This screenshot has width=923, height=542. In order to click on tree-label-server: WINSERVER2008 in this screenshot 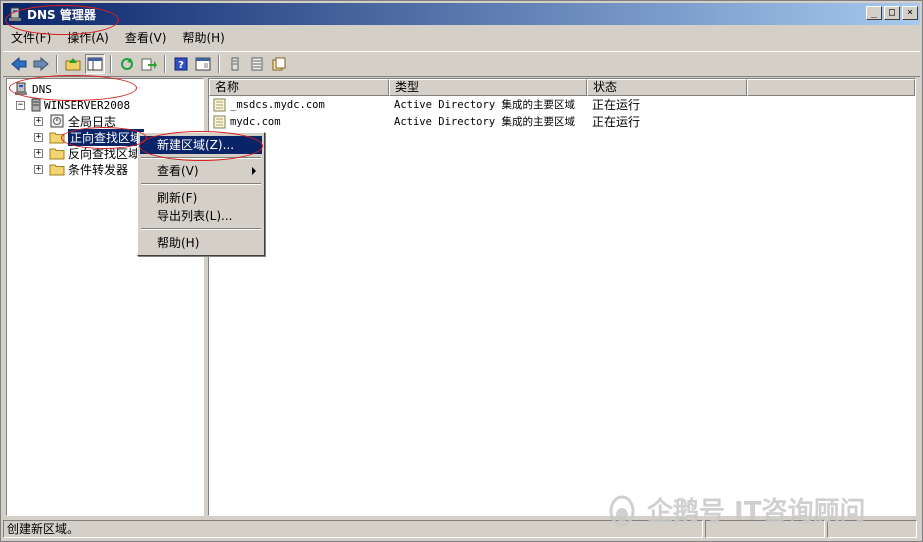, I will do `click(87, 105)`.